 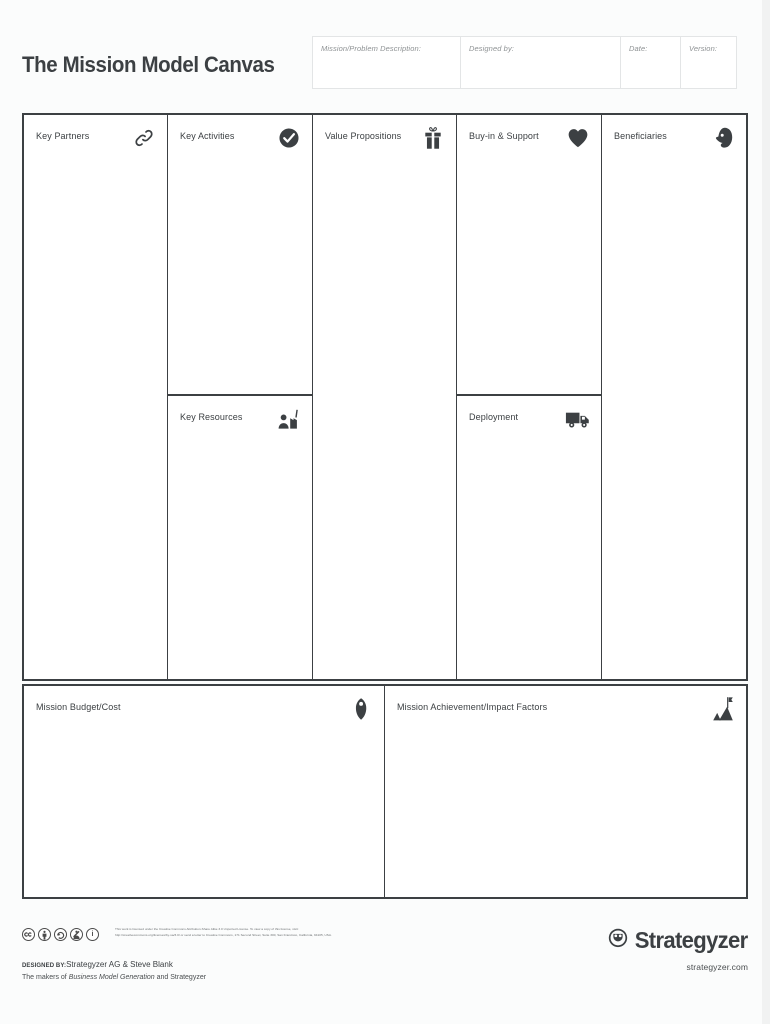 I want to click on canvas-column-key-partners: Key Partners, so click(x=96, y=397).